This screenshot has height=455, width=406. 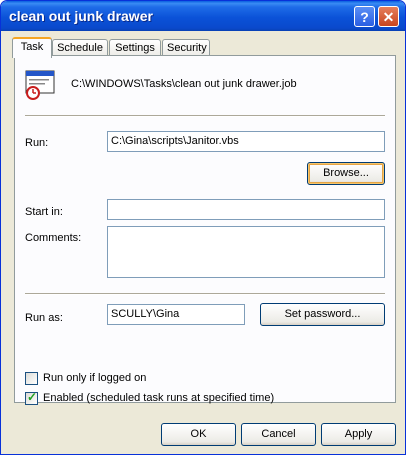 I want to click on window-title: clean out junk drawer, so click(x=81, y=16).